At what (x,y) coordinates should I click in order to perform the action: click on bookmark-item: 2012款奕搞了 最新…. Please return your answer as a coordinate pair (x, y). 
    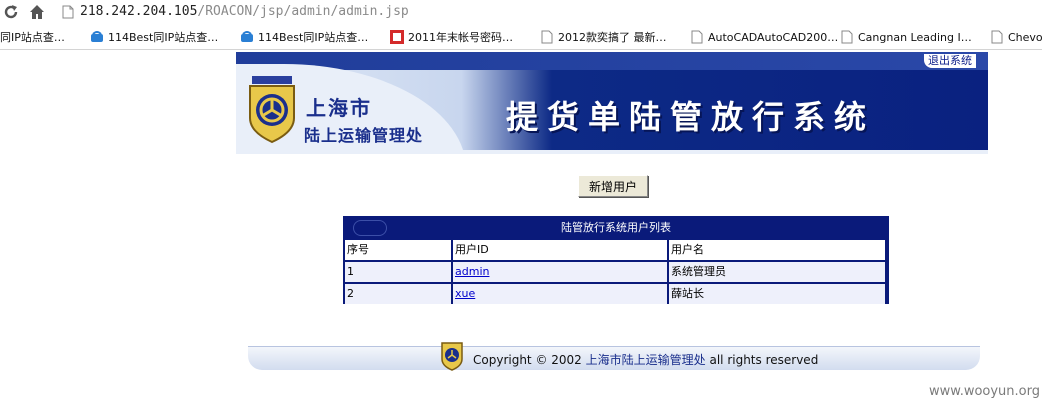
    Looking at the image, I should click on (603, 37).